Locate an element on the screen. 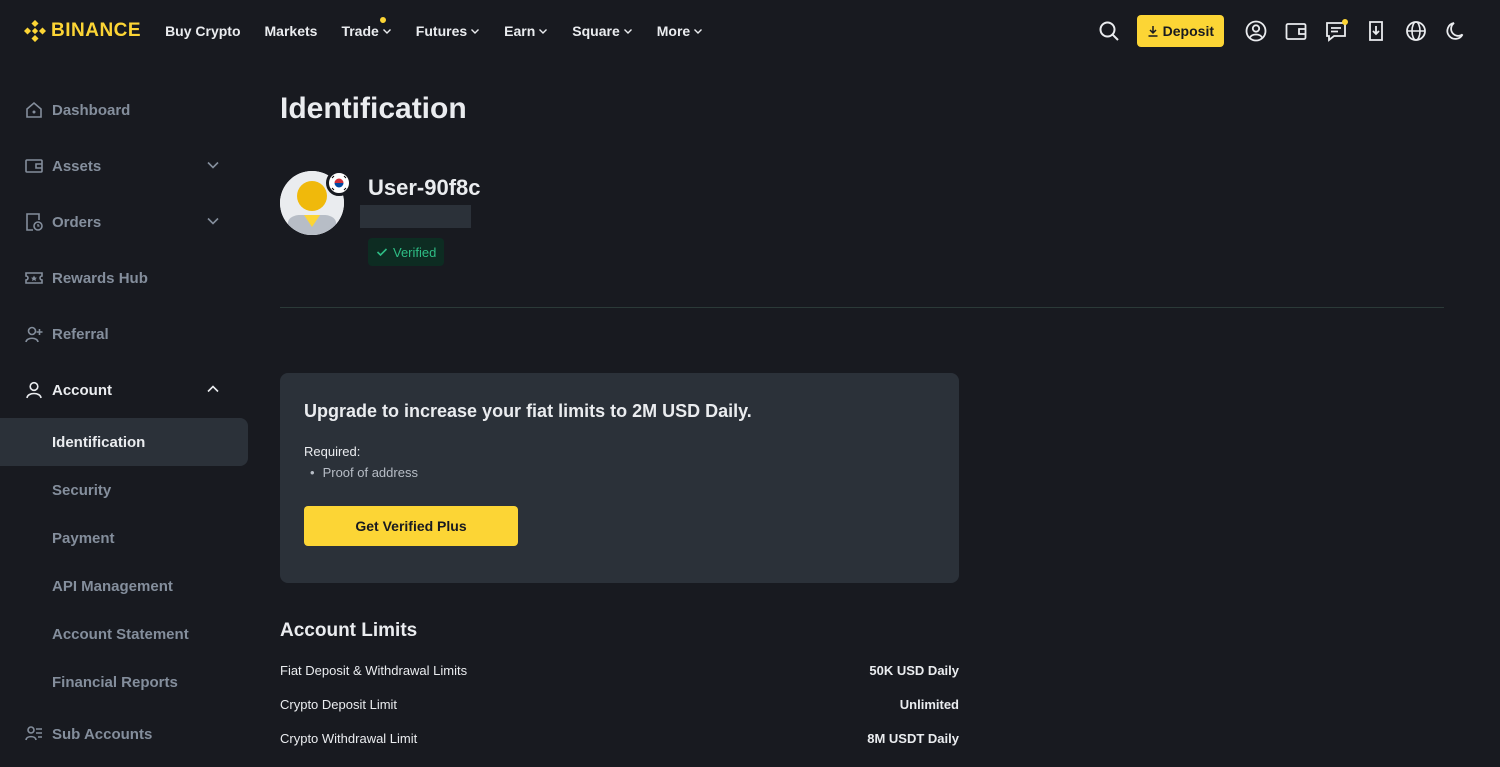 The height and width of the screenshot is (767, 1500). wallet-button is located at coordinates (1296, 31).